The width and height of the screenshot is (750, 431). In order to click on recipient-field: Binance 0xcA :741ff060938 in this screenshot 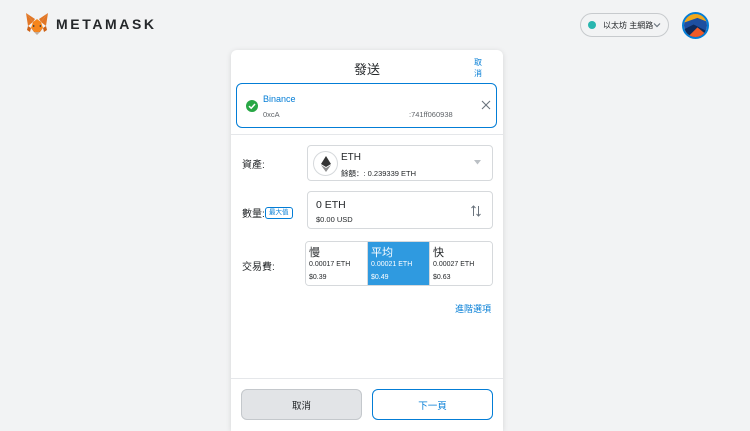, I will do `click(366, 105)`.